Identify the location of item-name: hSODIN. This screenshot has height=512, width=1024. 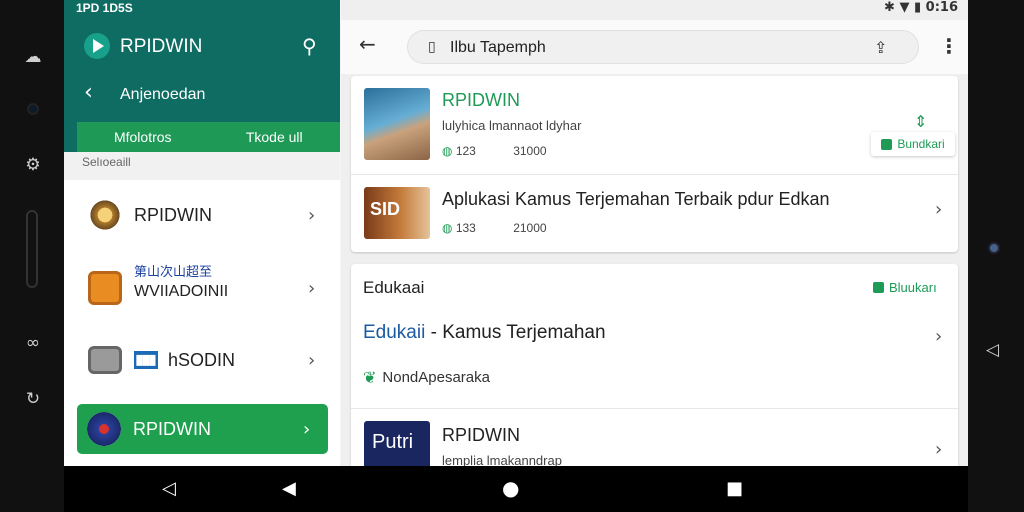
(202, 359).